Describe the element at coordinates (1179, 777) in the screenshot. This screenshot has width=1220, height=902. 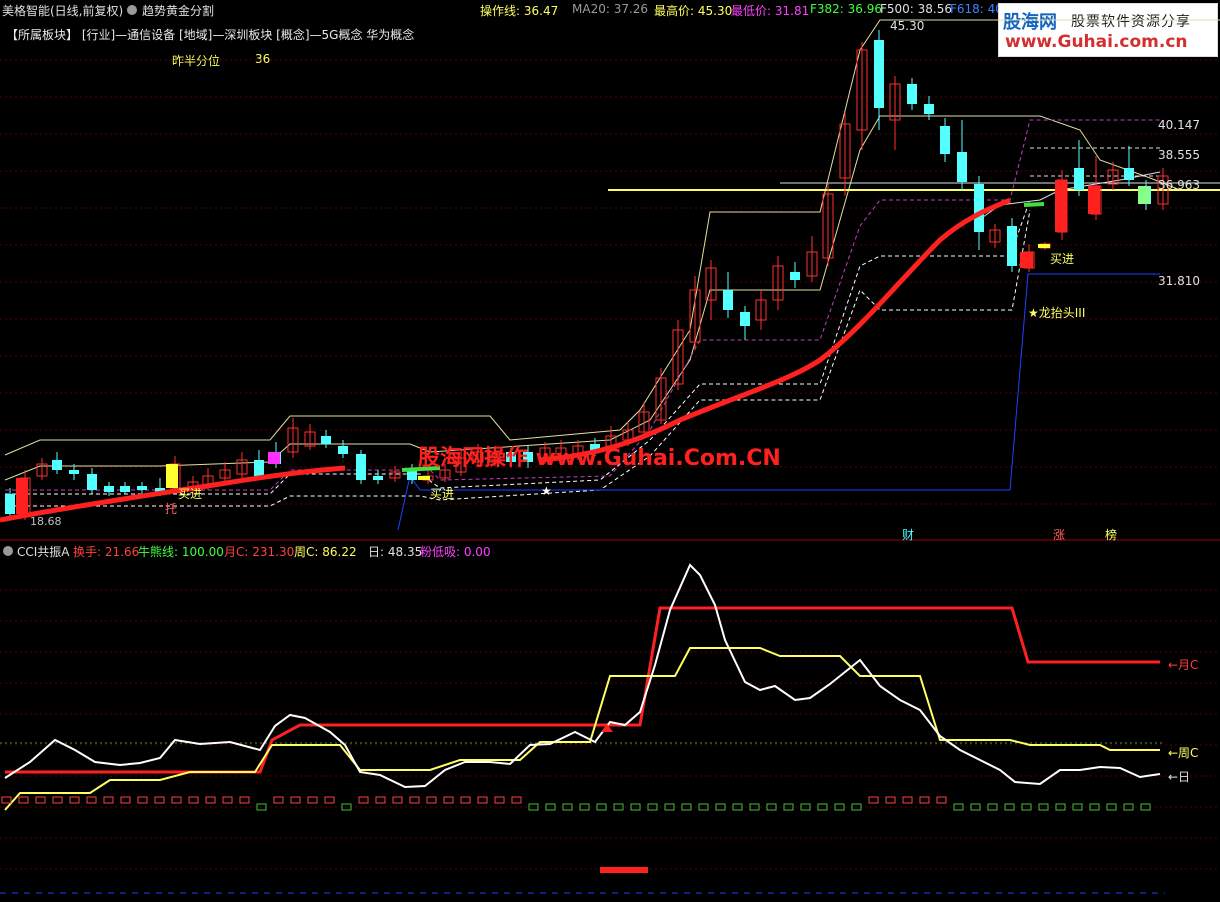
I see `label-day: ←日` at that location.